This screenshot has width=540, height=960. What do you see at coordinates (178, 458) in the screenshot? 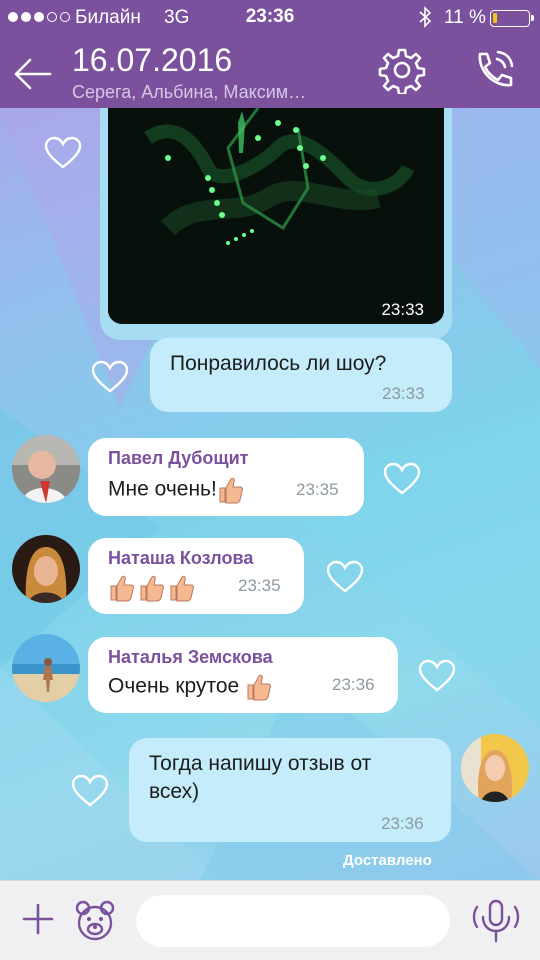
I see `sender-name: Павел Дубощит` at bounding box center [178, 458].